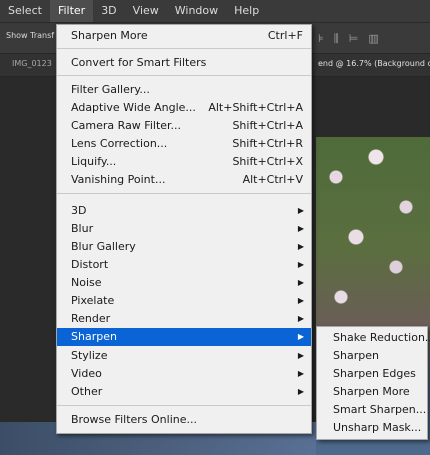  Describe the element at coordinates (90, 264) in the screenshot. I see `menu-item-label: Distort` at that location.